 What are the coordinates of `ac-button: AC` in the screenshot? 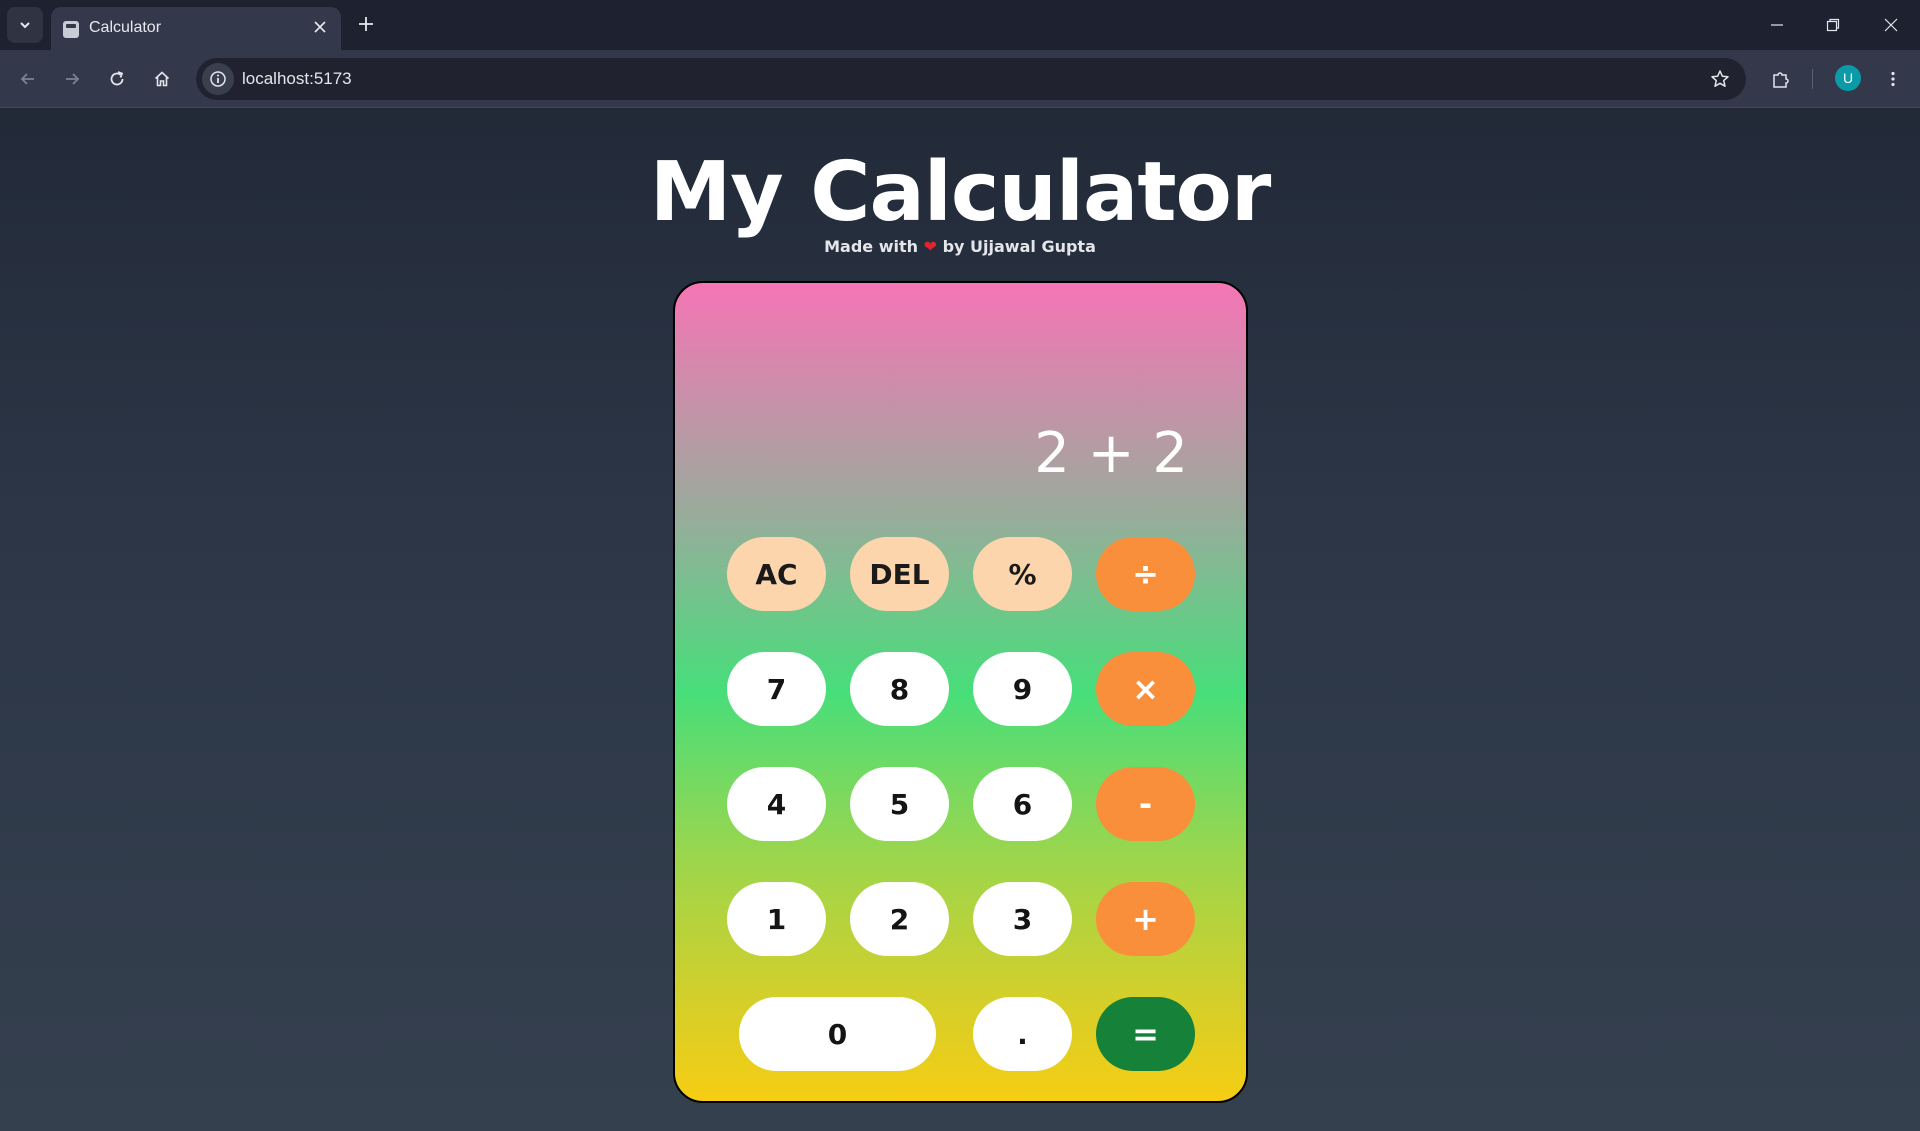 It's located at (776, 574).